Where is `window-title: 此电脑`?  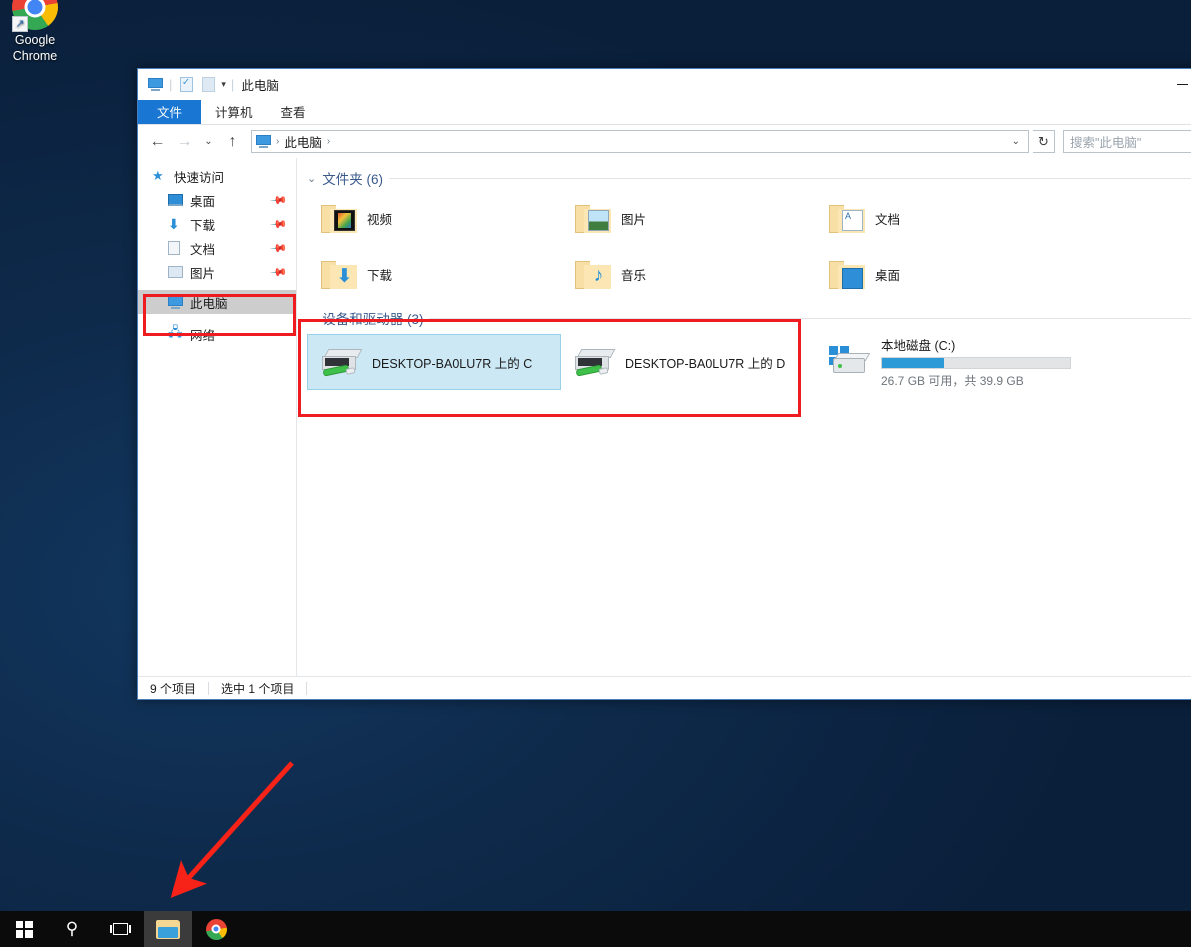 window-title: 此电脑 is located at coordinates (260, 86).